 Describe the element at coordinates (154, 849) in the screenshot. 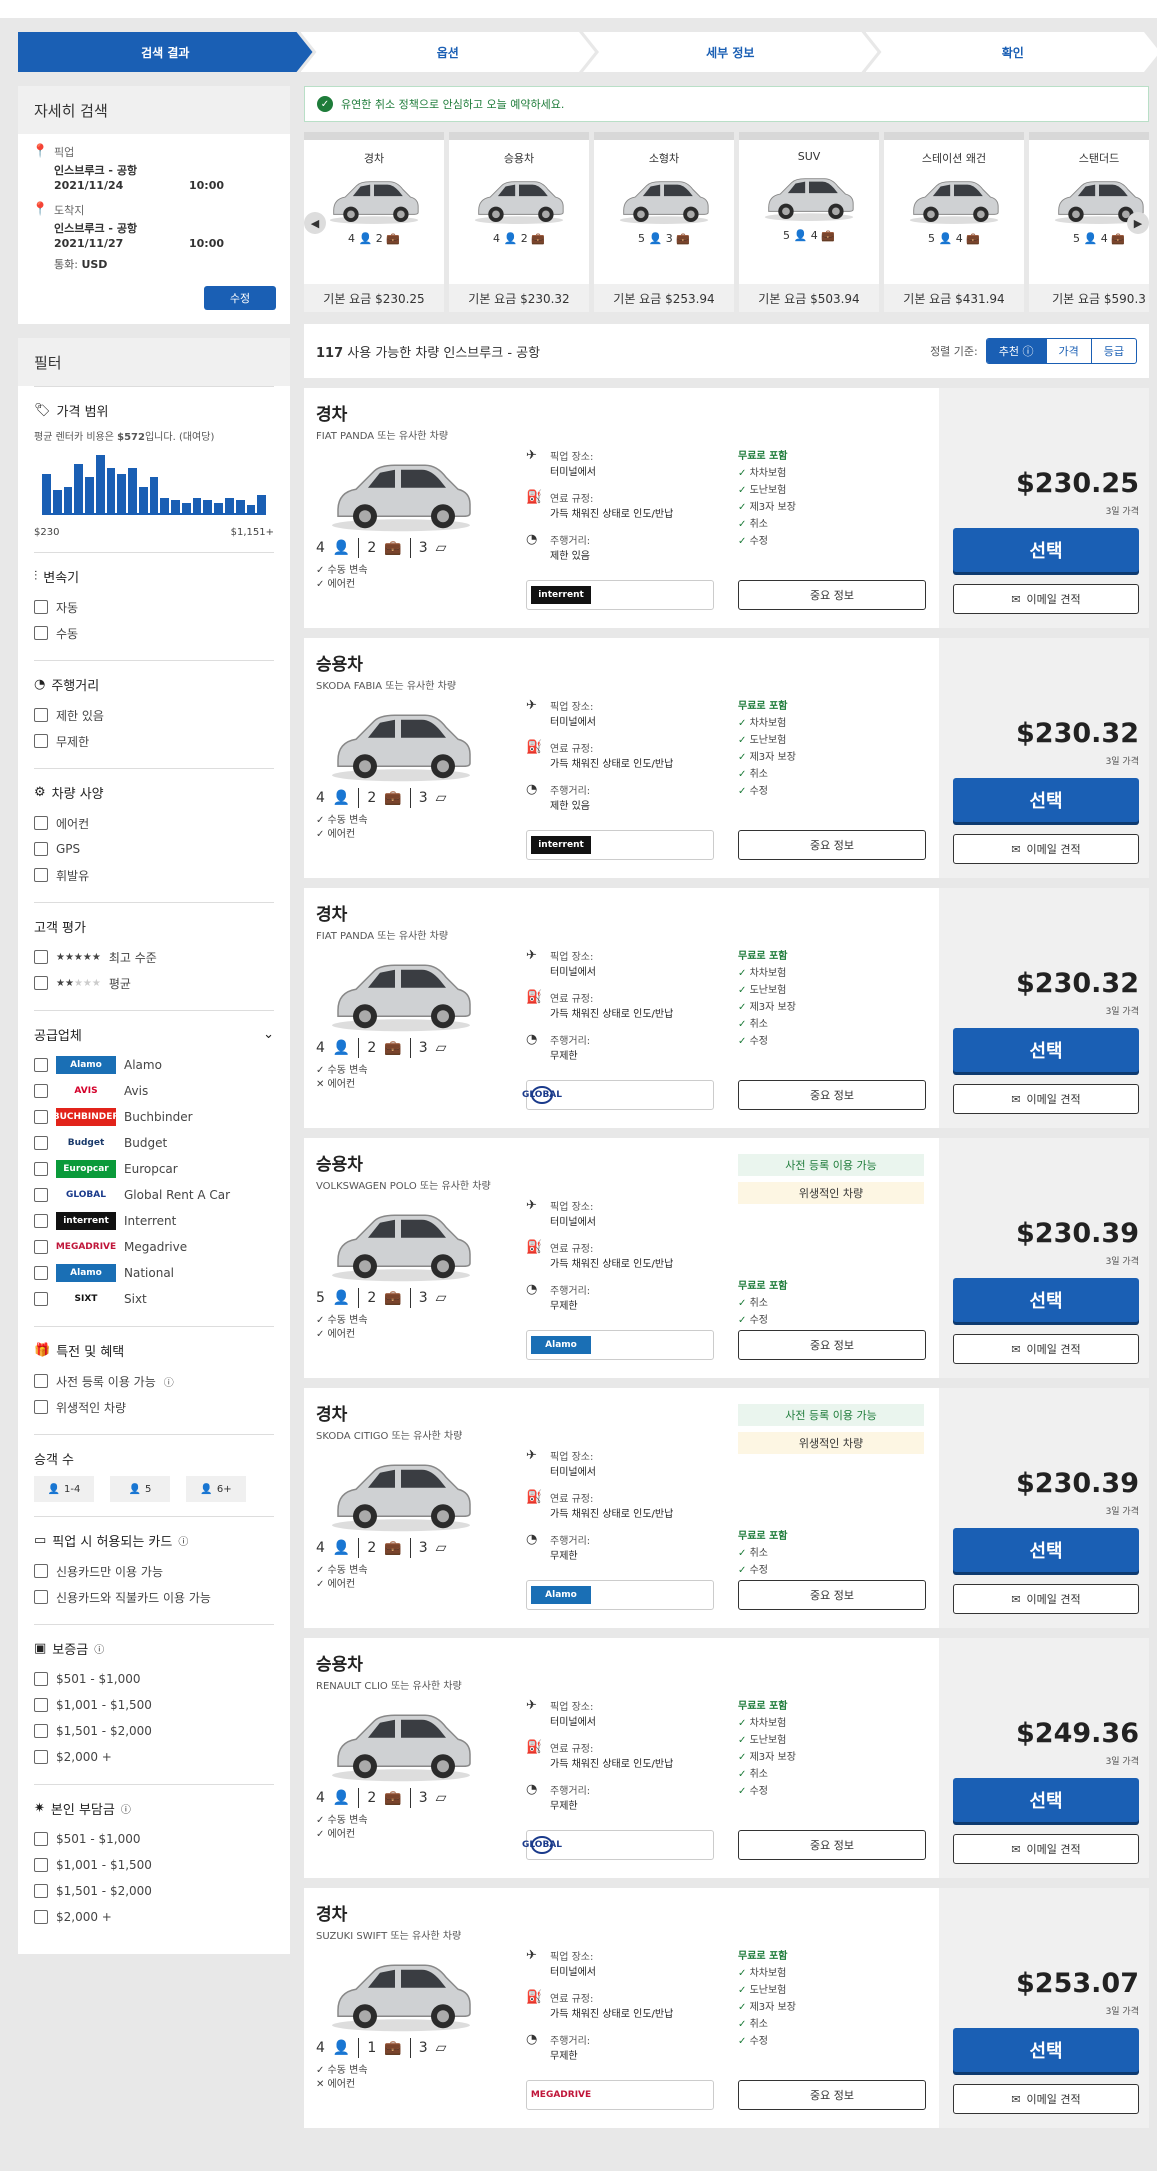

I see `filter-option: GPS` at that location.